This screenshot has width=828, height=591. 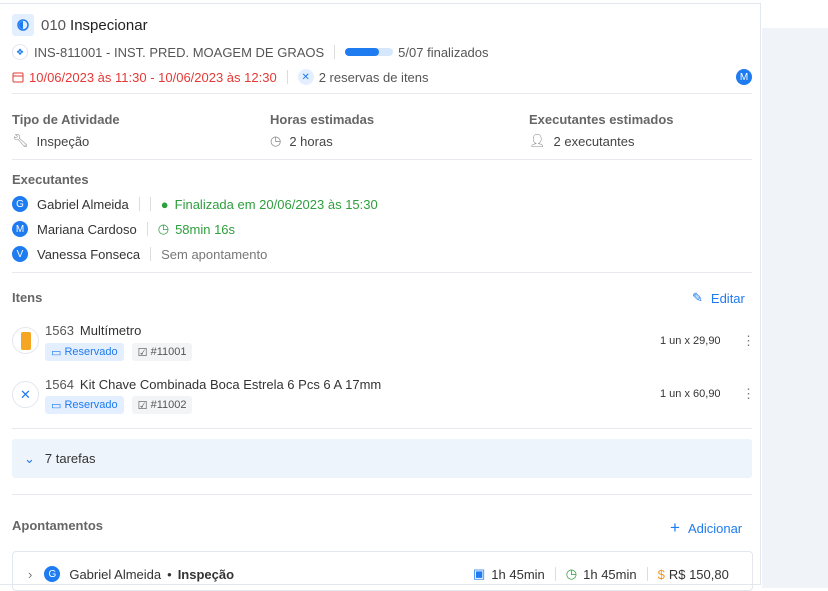 What do you see at coordinates (744, 77) in the screenshot?
I see `avatar: M` at bounding box center [744, 77].